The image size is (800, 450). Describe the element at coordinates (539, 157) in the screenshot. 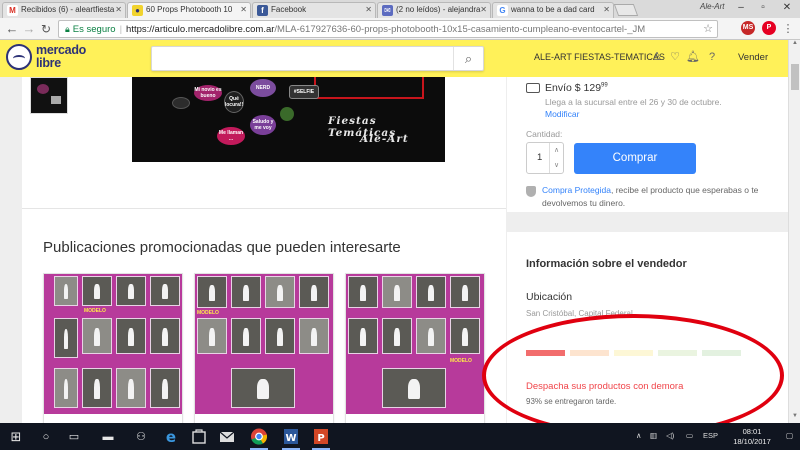

I see `quantity-value: 1` at that location.